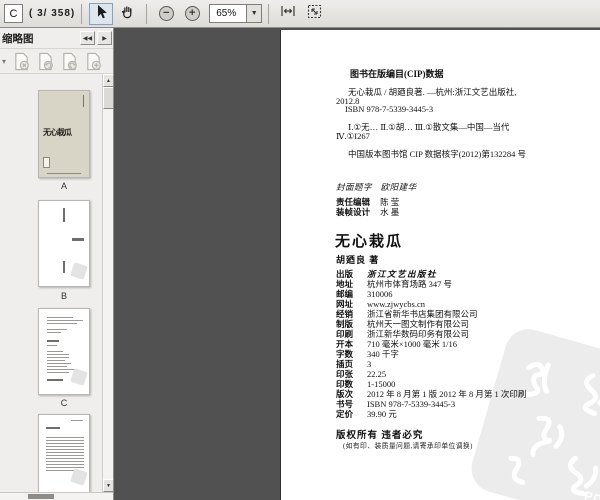 The width and height of the screenshot is (600, 500). Describe the element at coordinates (107, 283) in the screenshot. I see `thumbnail-scrollbar: ▲ ▼` at that location.